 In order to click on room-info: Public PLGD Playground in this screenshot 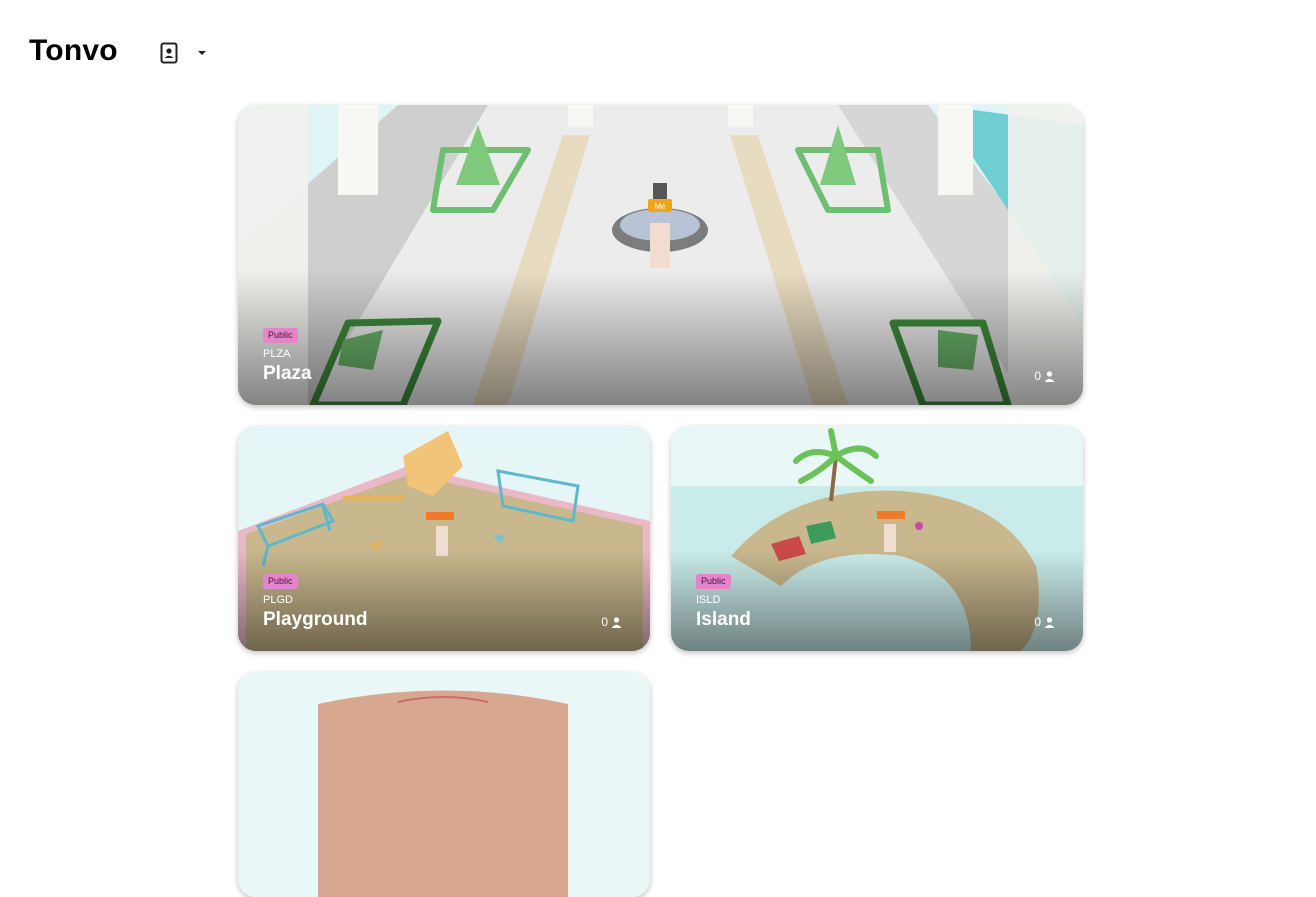, I will do `click(315, 601)`.